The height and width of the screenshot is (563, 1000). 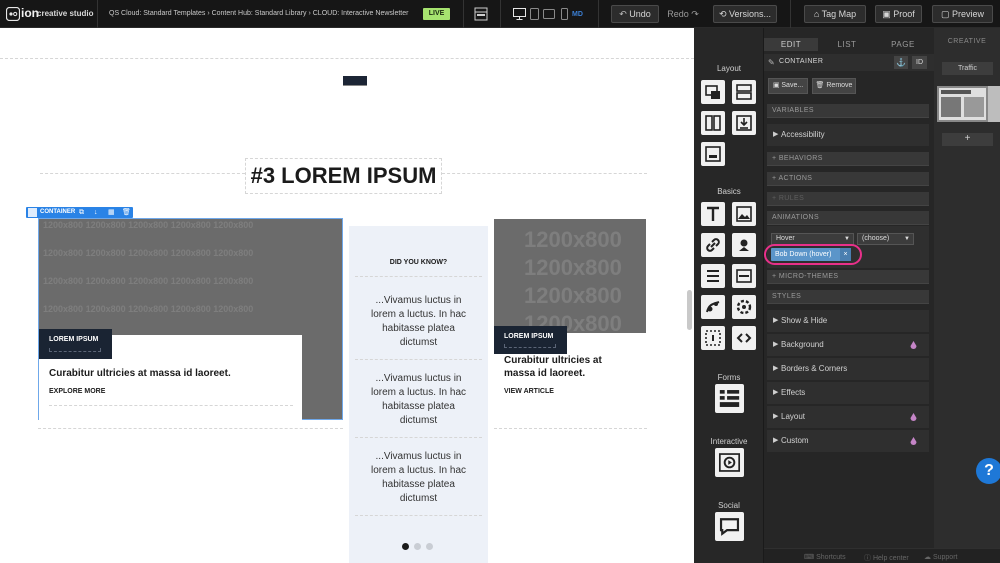 I want to click on card3-link: VIEW ARTICLE, so click(x=529, y=391).